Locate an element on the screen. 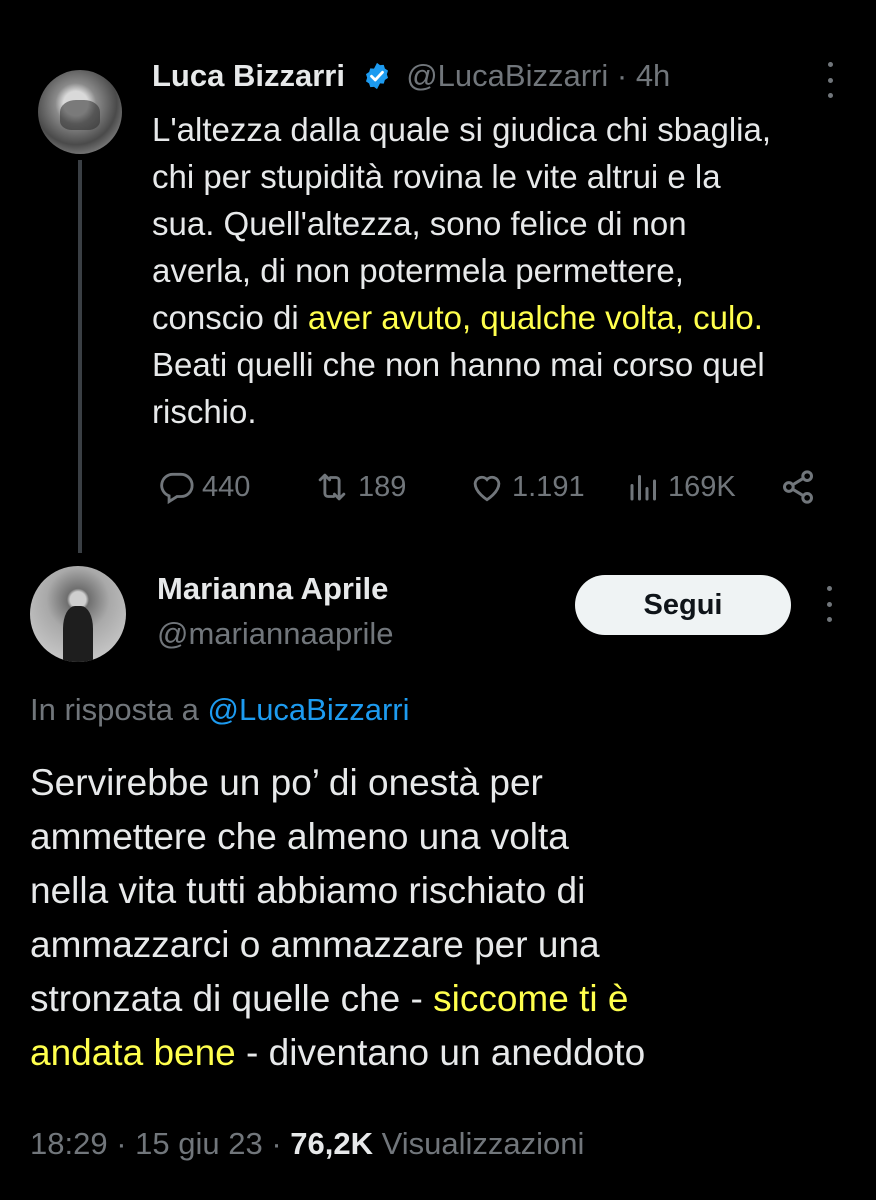 The image size is (876, 1200). author-handle: @LucaBizzarri is located at coordinates (507, 75).